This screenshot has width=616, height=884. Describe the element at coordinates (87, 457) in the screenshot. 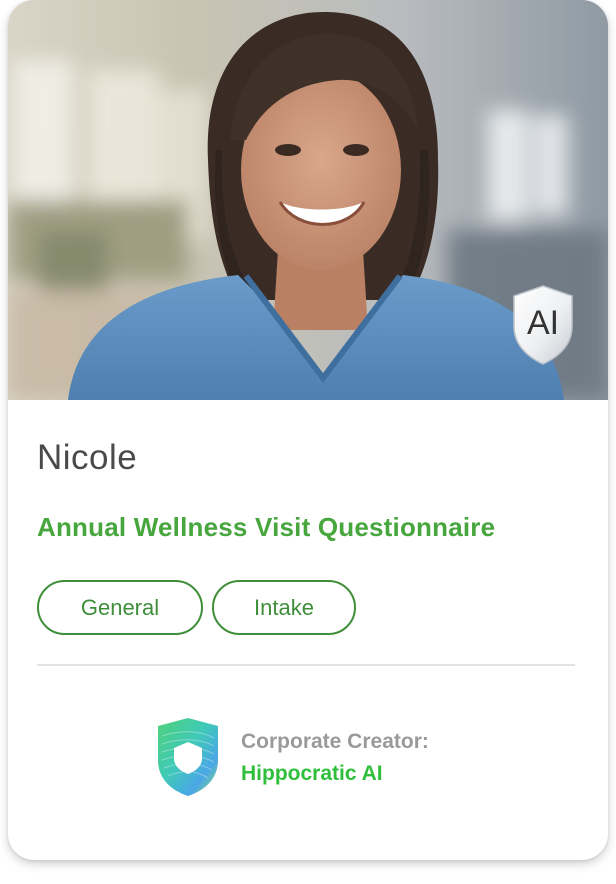

I see `agent-name: Nicole` at that location.